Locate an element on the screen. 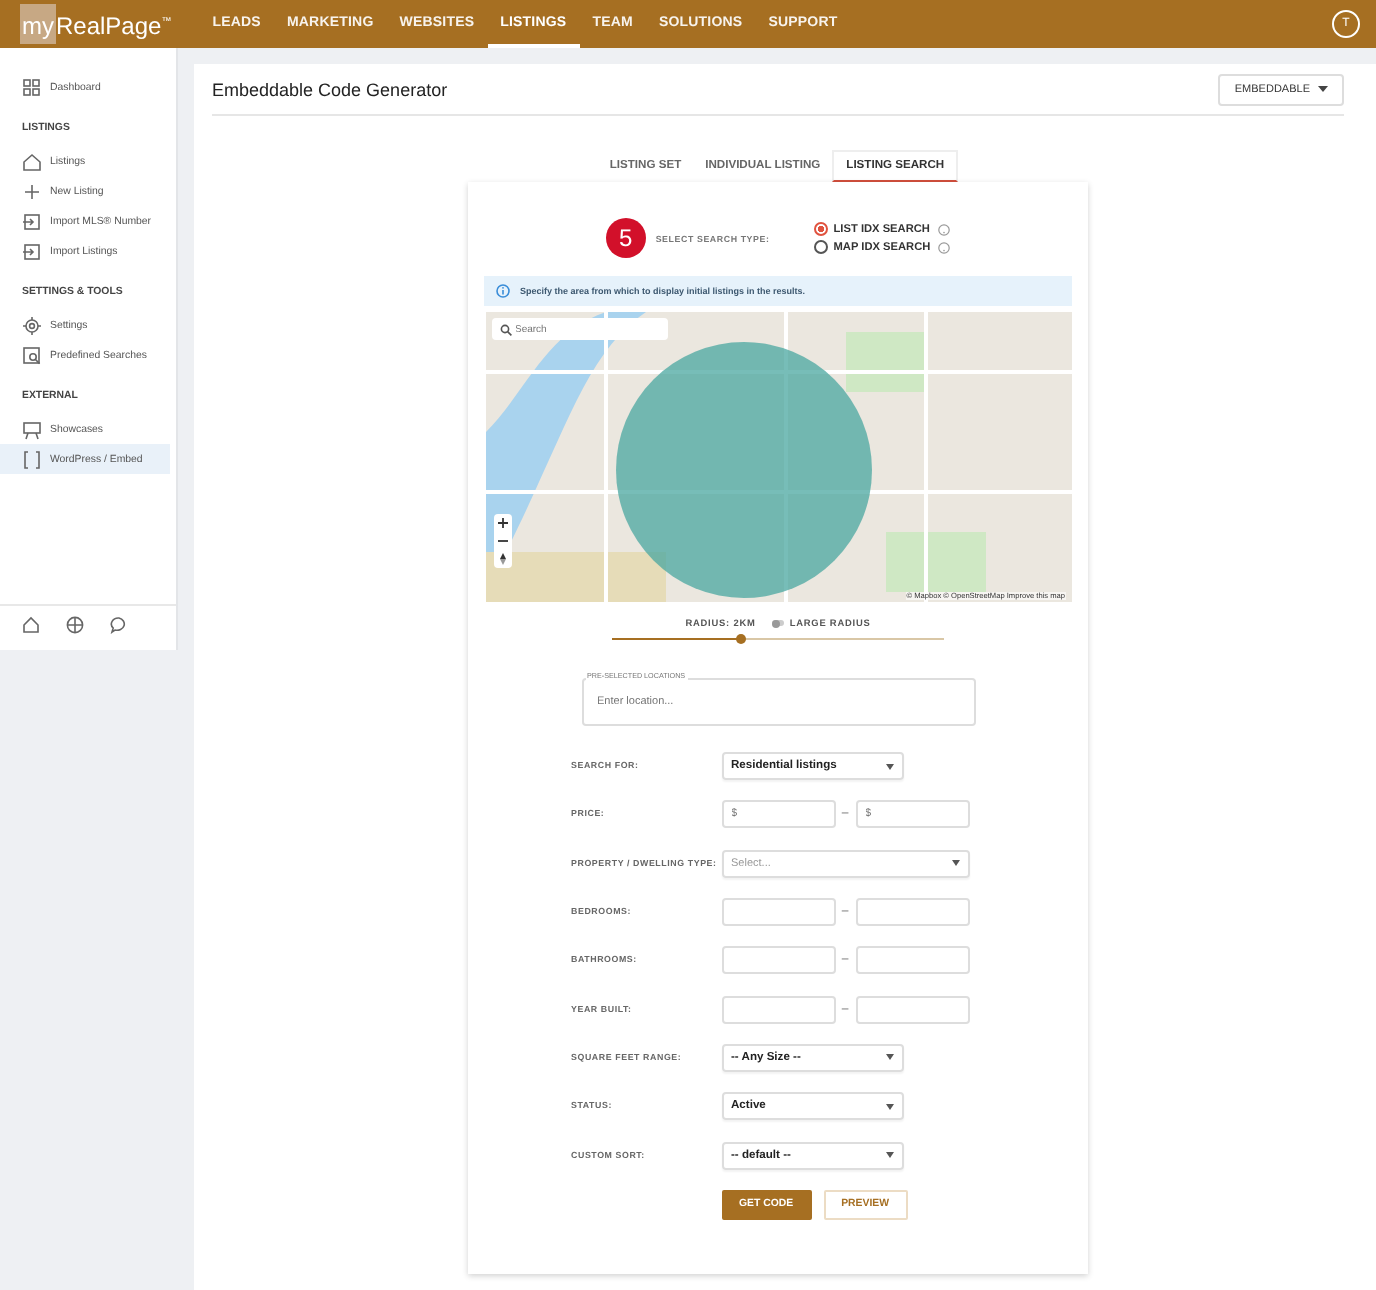  logo: myRealPage$^{™}$ is located at coordinates (96, 24).